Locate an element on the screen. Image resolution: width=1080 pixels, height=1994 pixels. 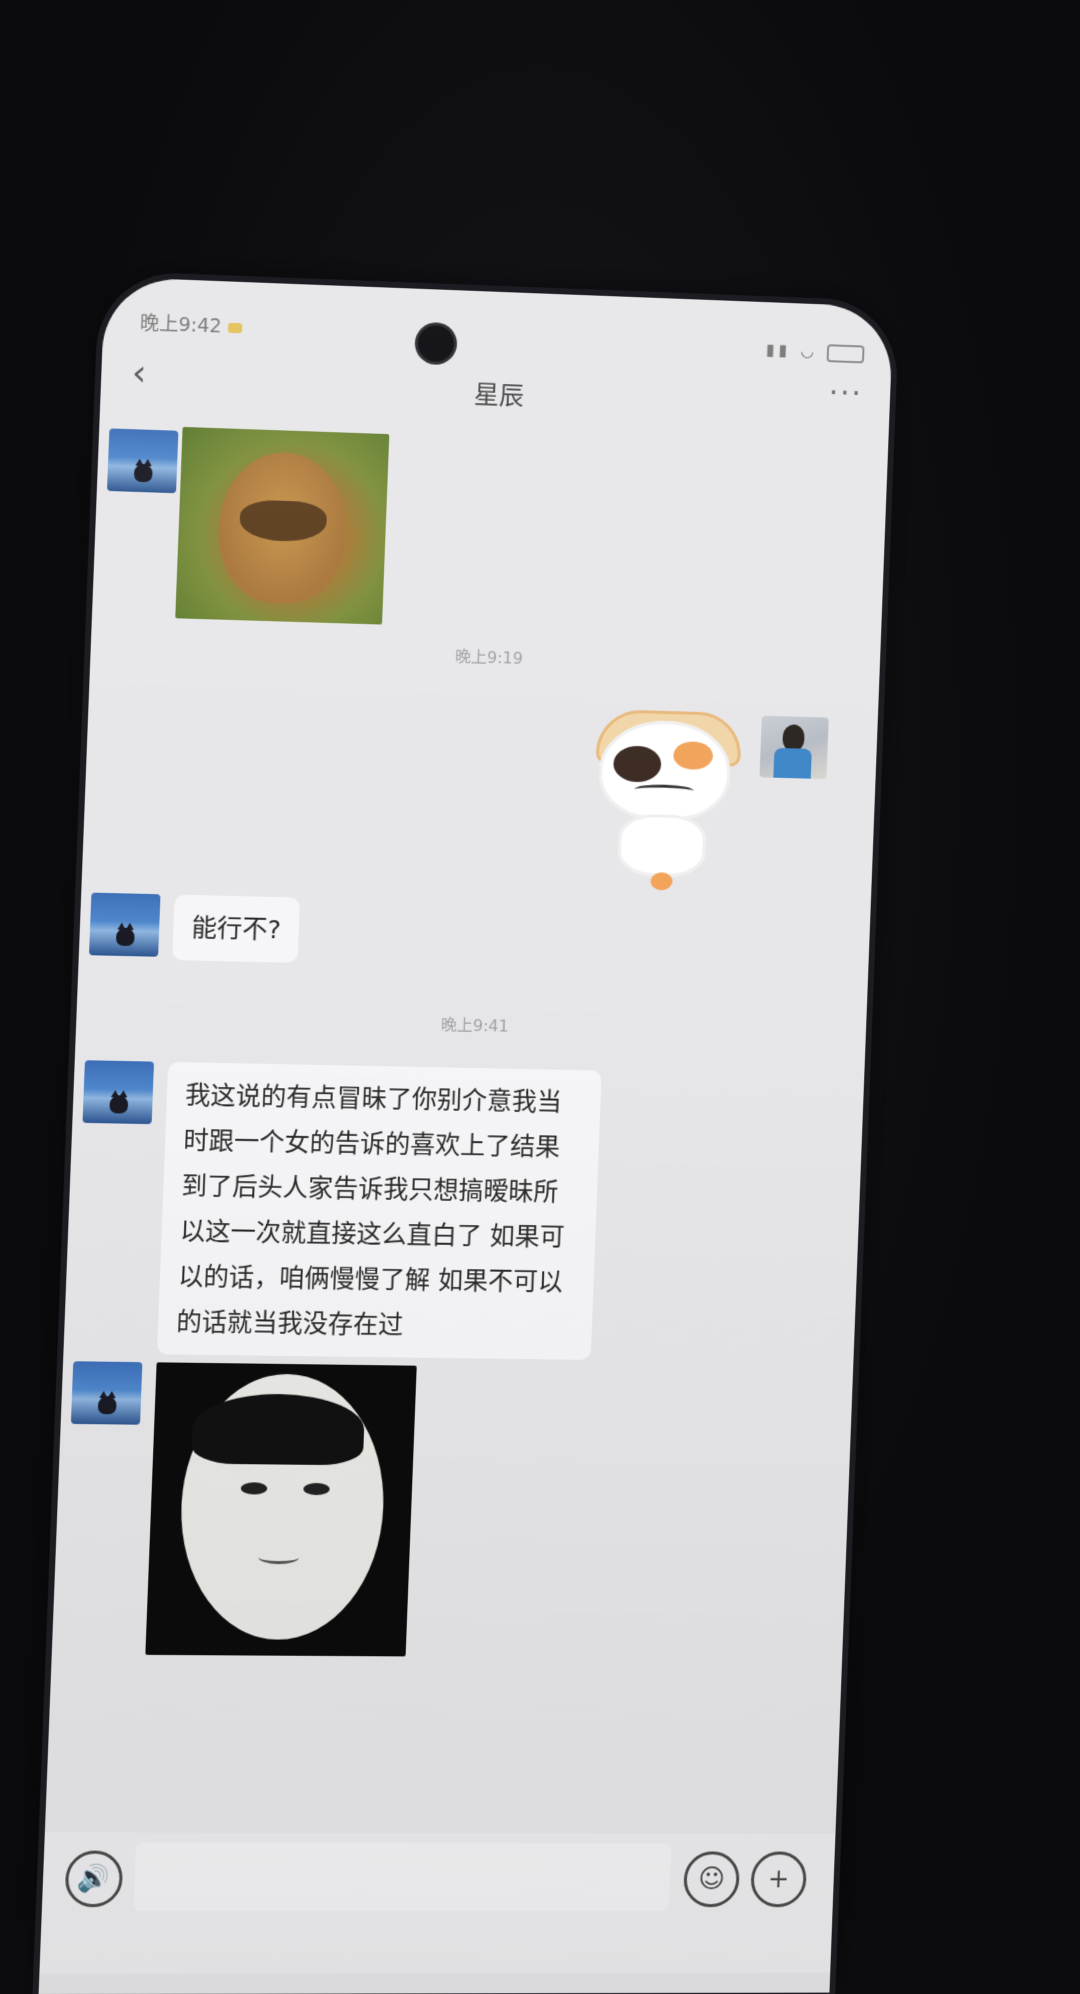
emoji-button: ☺ is located at coordinates (711, 1879).